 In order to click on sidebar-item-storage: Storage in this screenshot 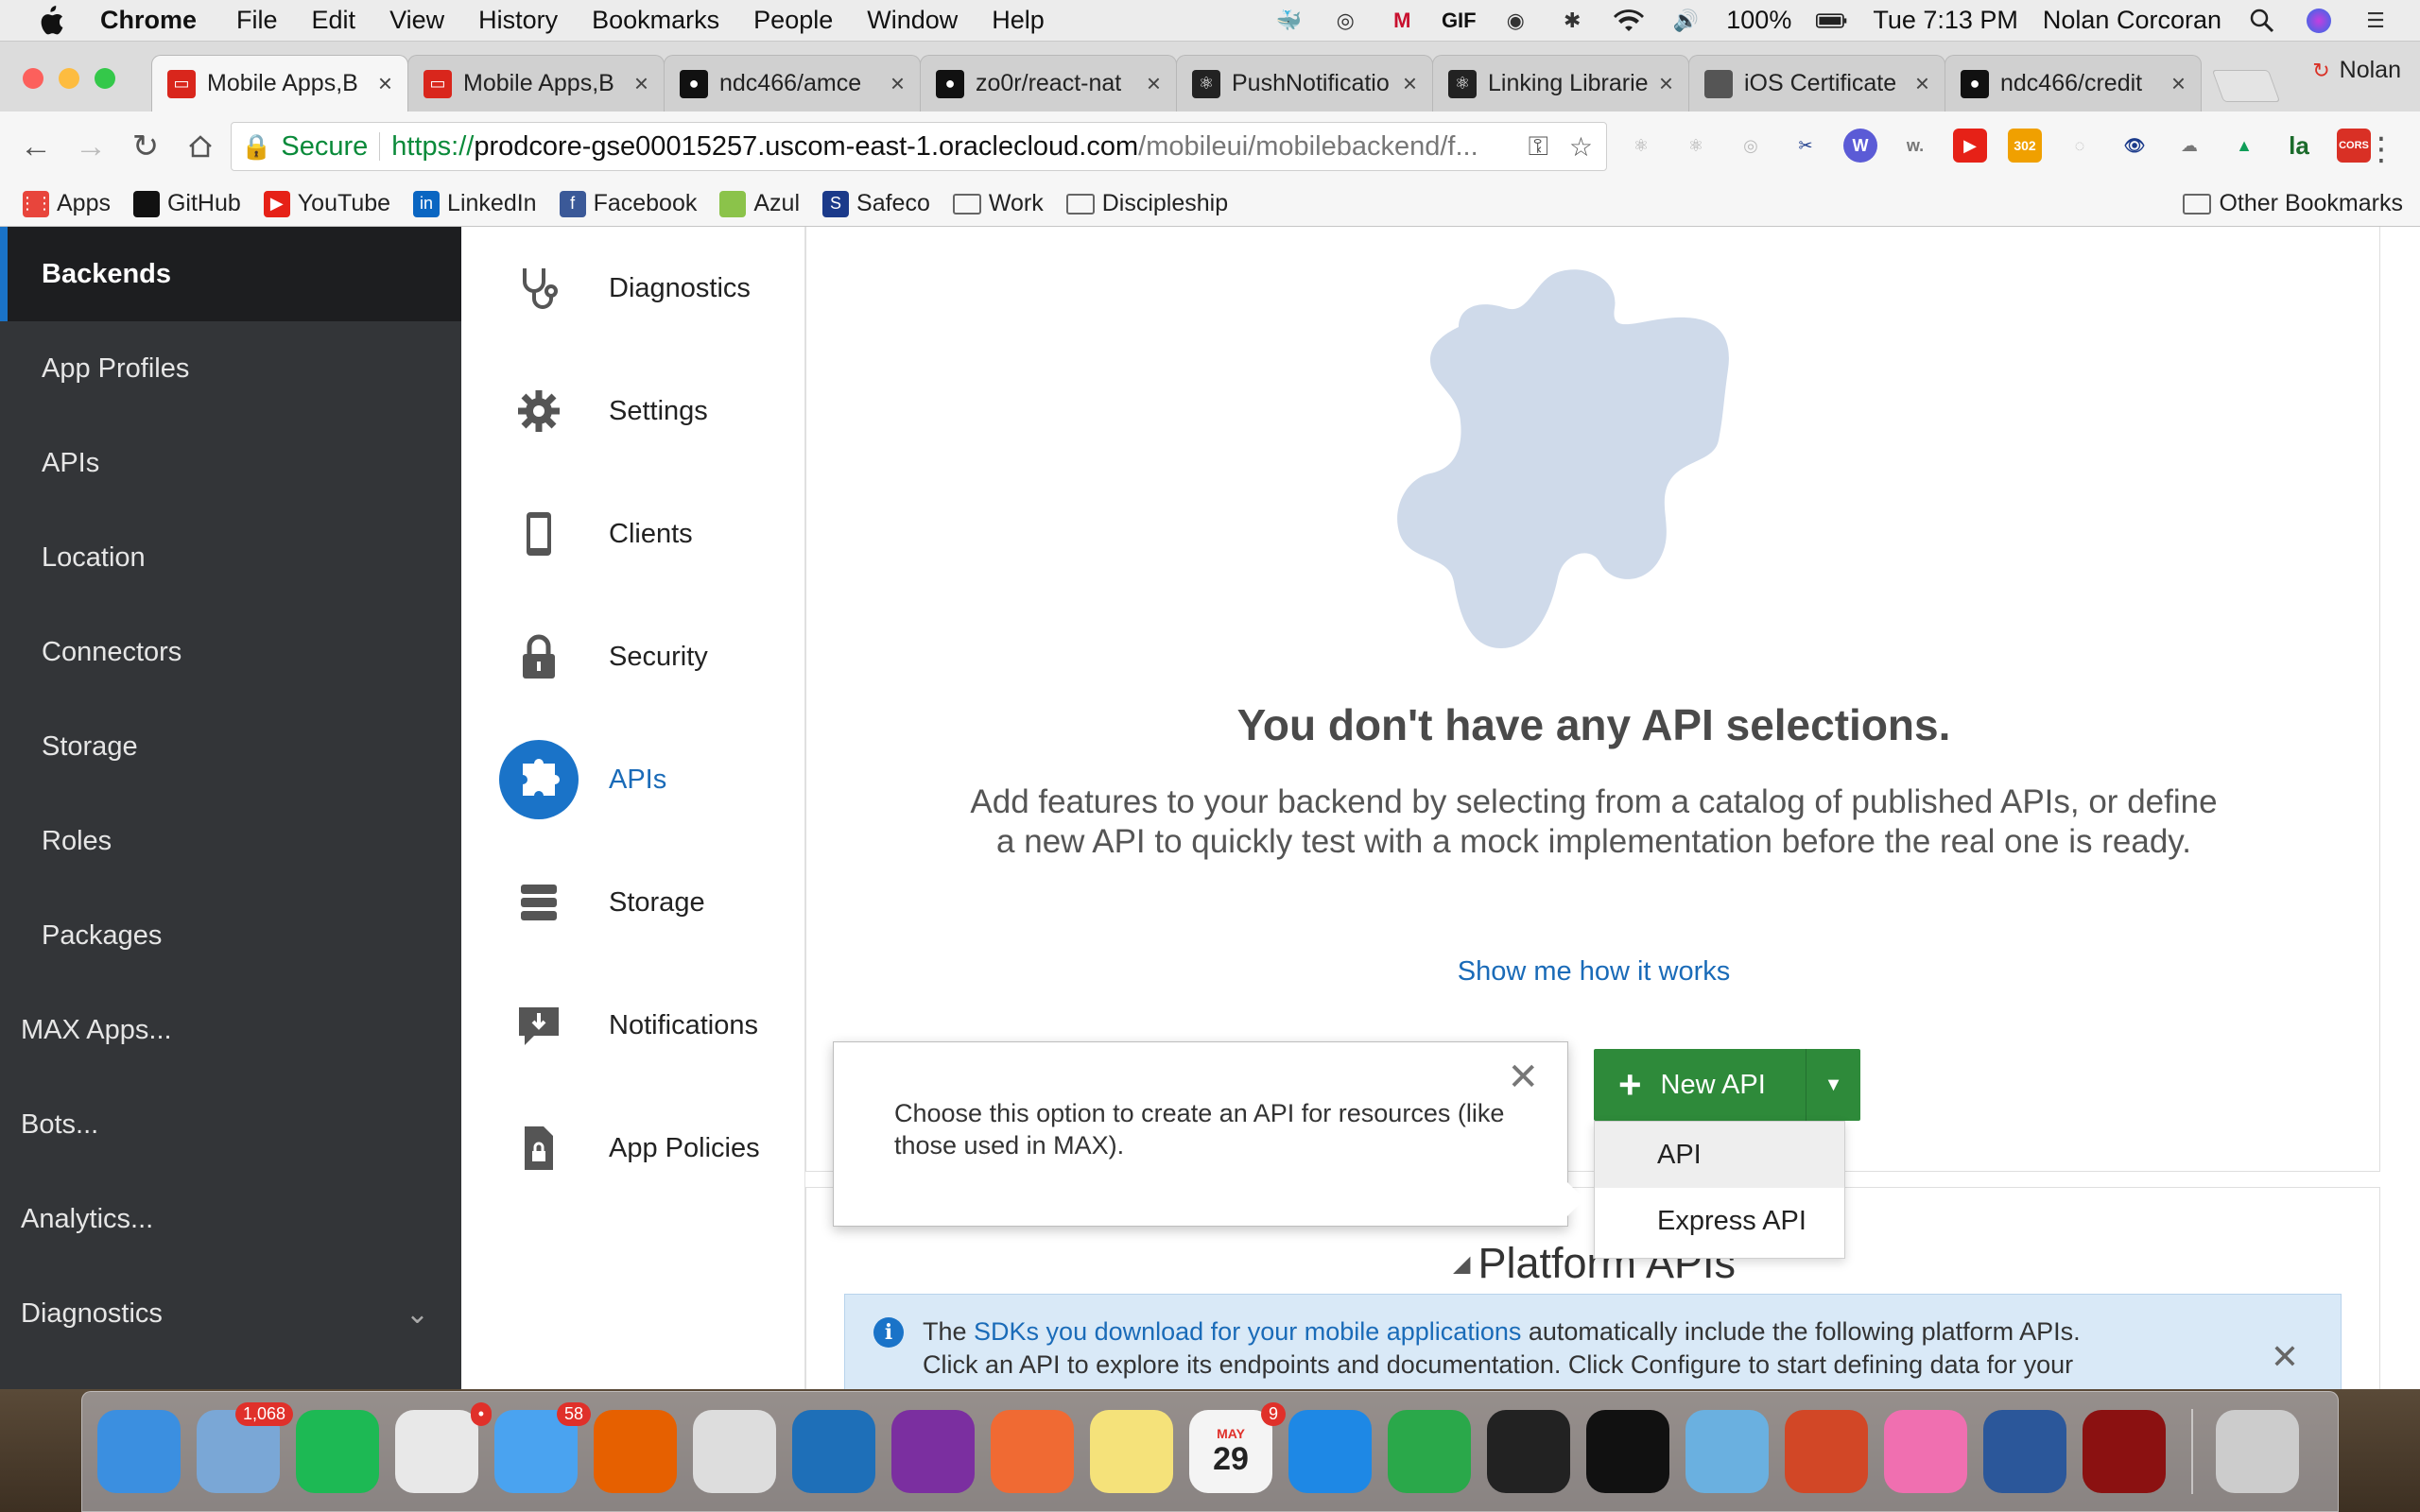, I will do `click(230, 746)`.